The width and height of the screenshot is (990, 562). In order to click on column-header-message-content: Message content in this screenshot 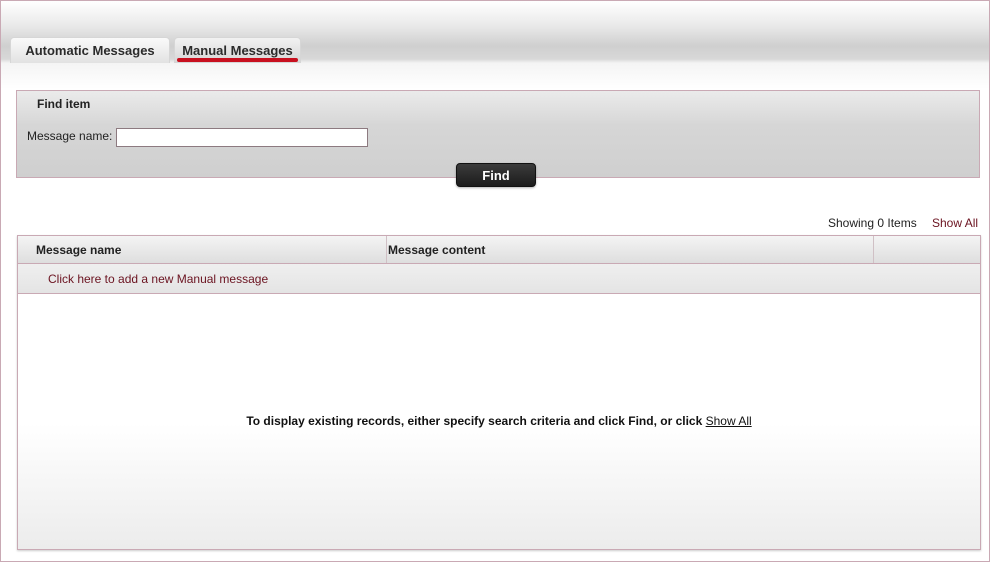, I will do `click(436, 250)`.